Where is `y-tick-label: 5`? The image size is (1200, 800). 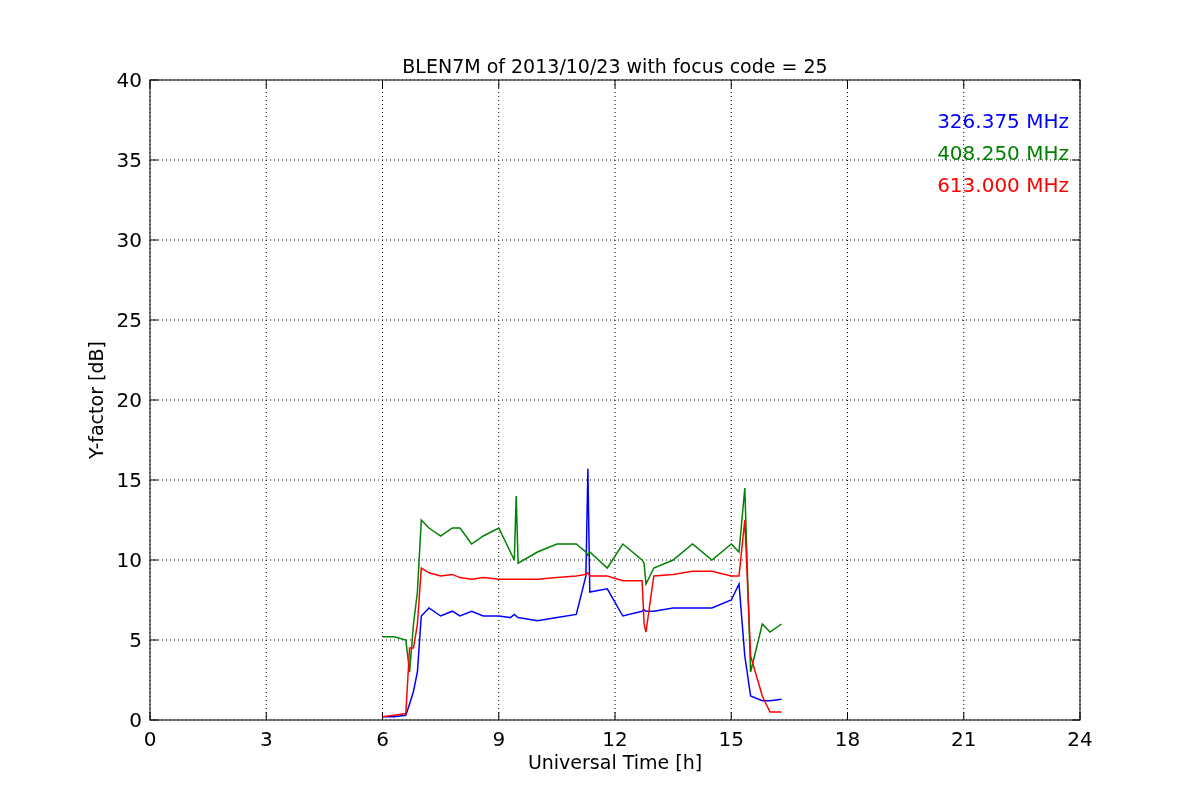 y-tick-label: 5 is located at coordinates (135, 640).